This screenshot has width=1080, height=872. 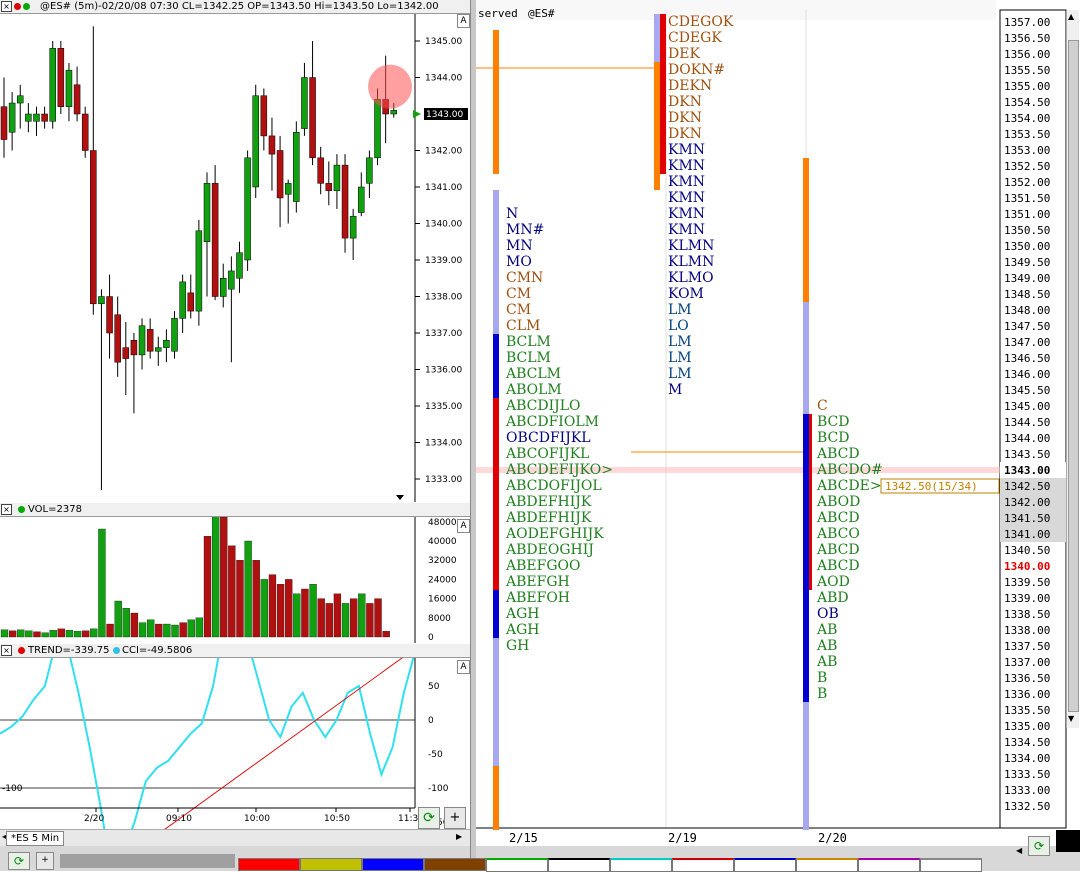 I want to click on tpo-row-2-19: DEK, so click(x=684, y=54).